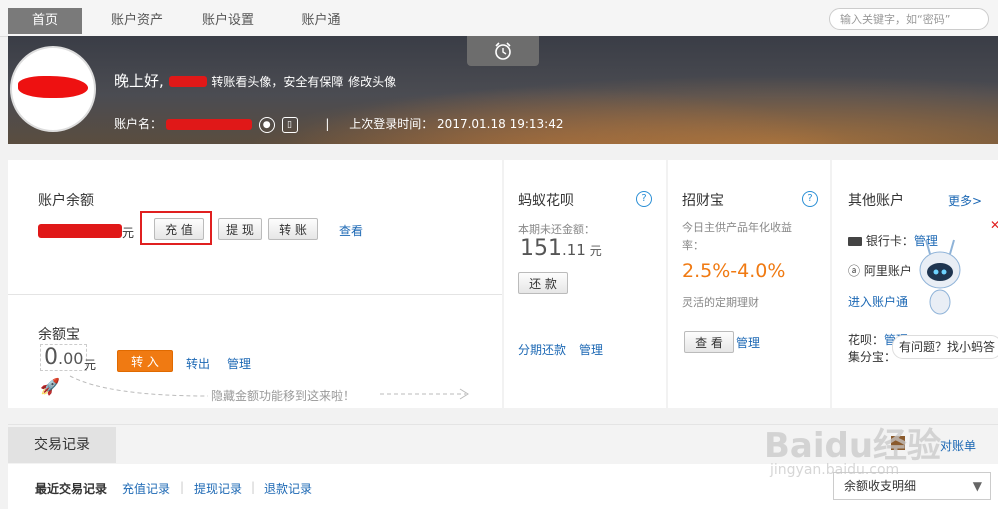 Image resolution: width=998 pixels, height=509 pixels. Describe the element at coordinates (940, 274) in the screenshot. I see `assistant-robot-icon` at that location.